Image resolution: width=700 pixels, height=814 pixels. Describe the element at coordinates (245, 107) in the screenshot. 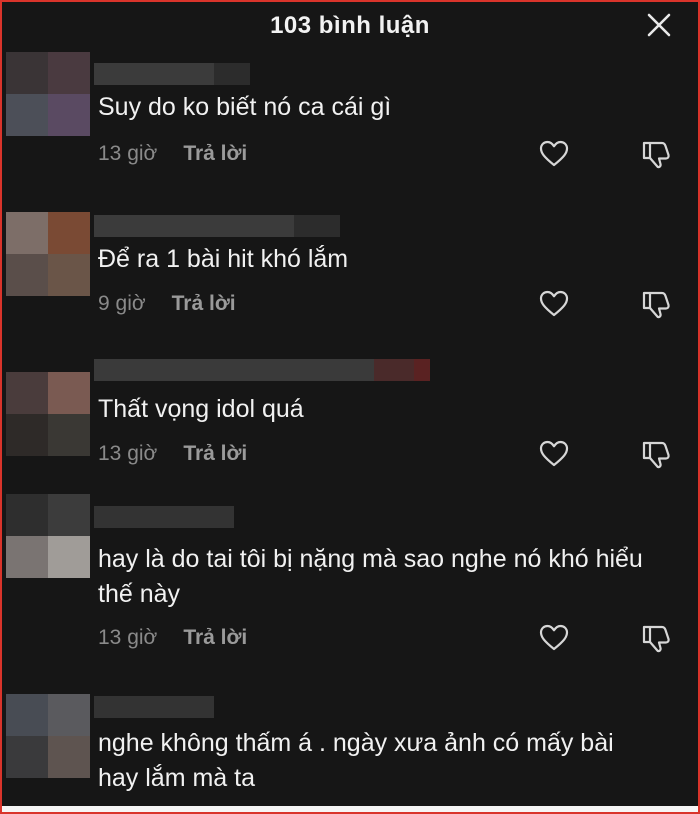

I see `comment-text: Suy do ko biết nó ca cái gì` at that location.